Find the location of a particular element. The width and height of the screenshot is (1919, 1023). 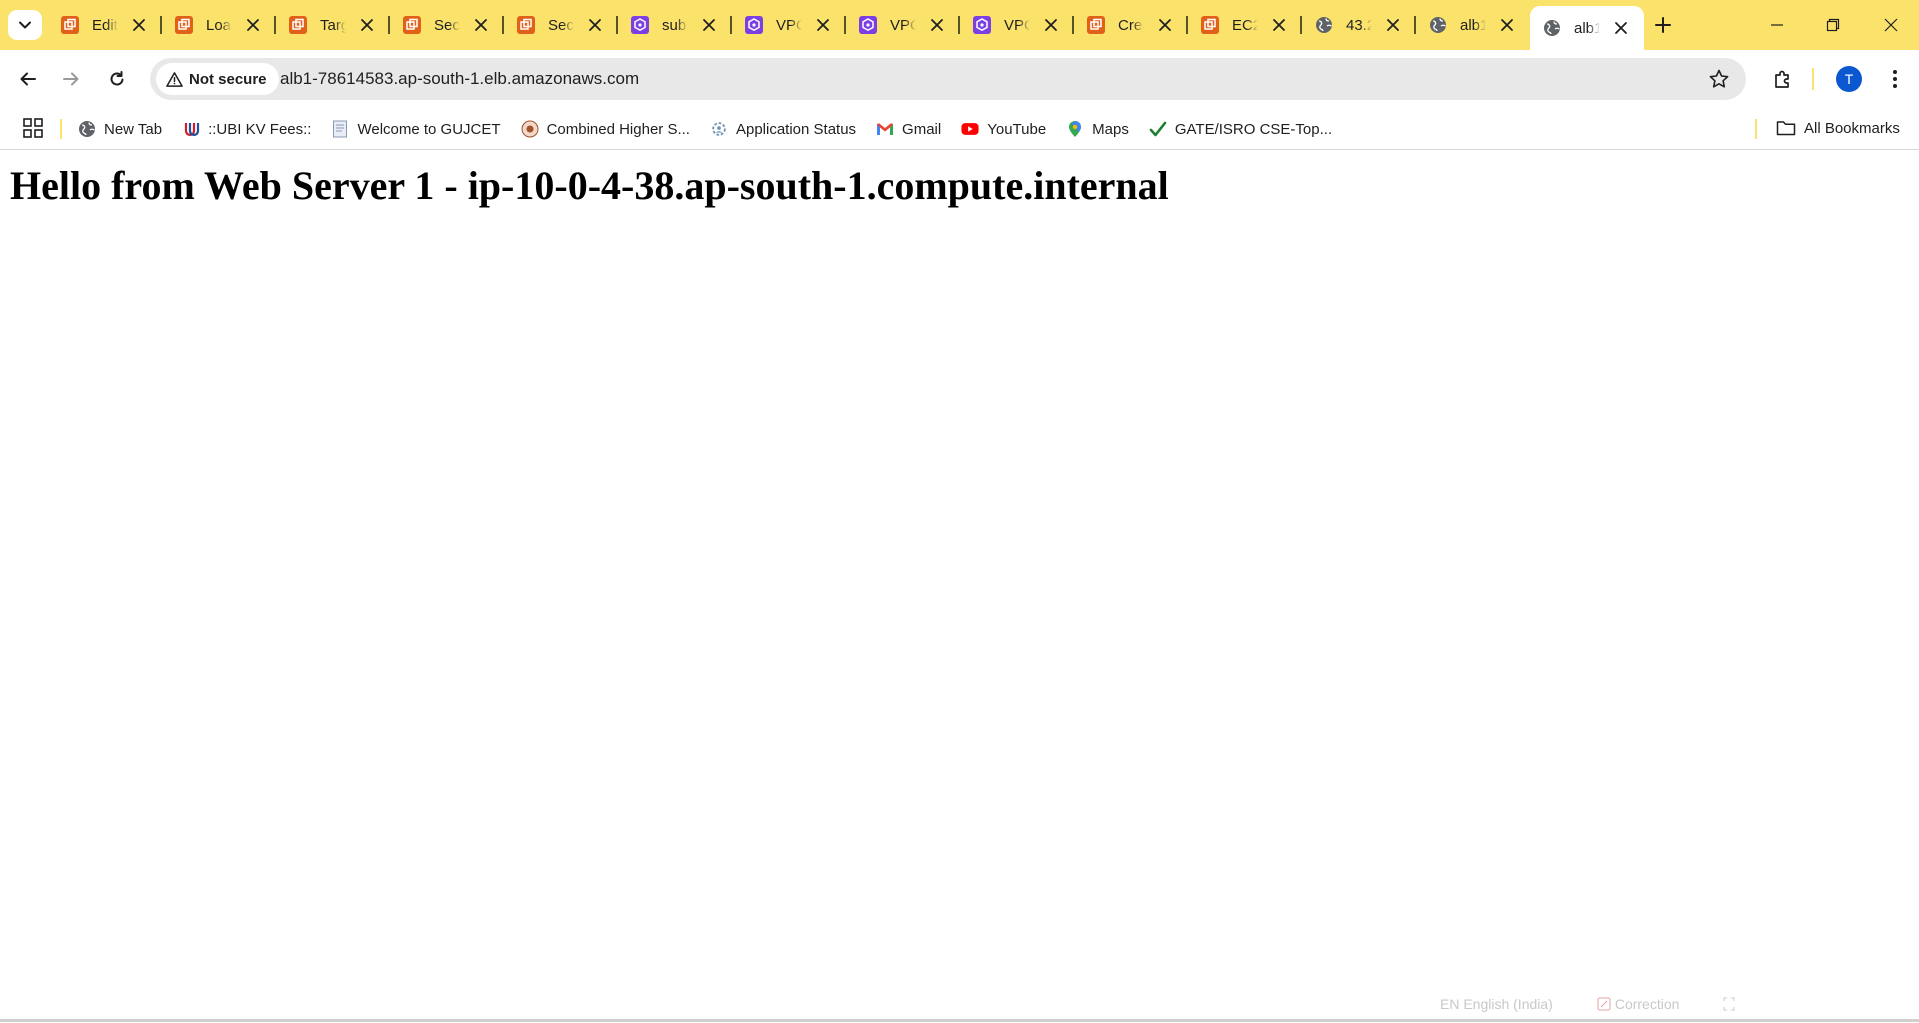

security-label: Not secure is located at coordinates (228, 79).